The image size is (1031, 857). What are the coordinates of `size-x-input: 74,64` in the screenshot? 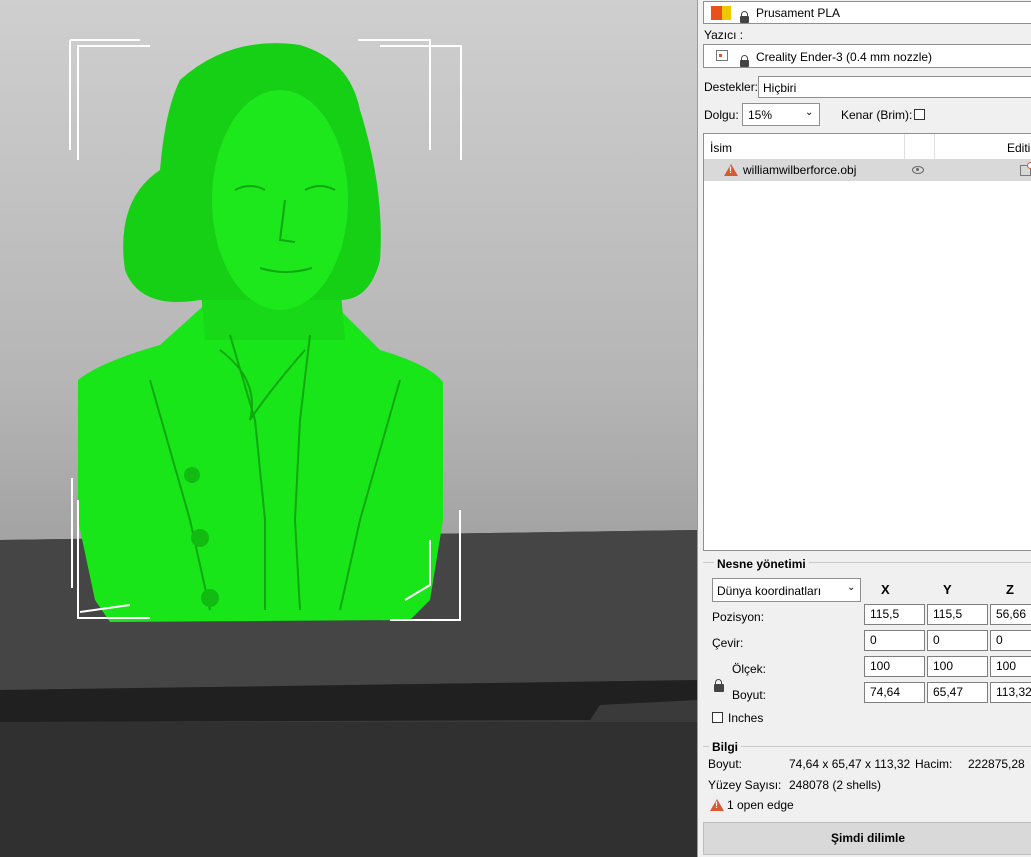 It's located at (894, 692).